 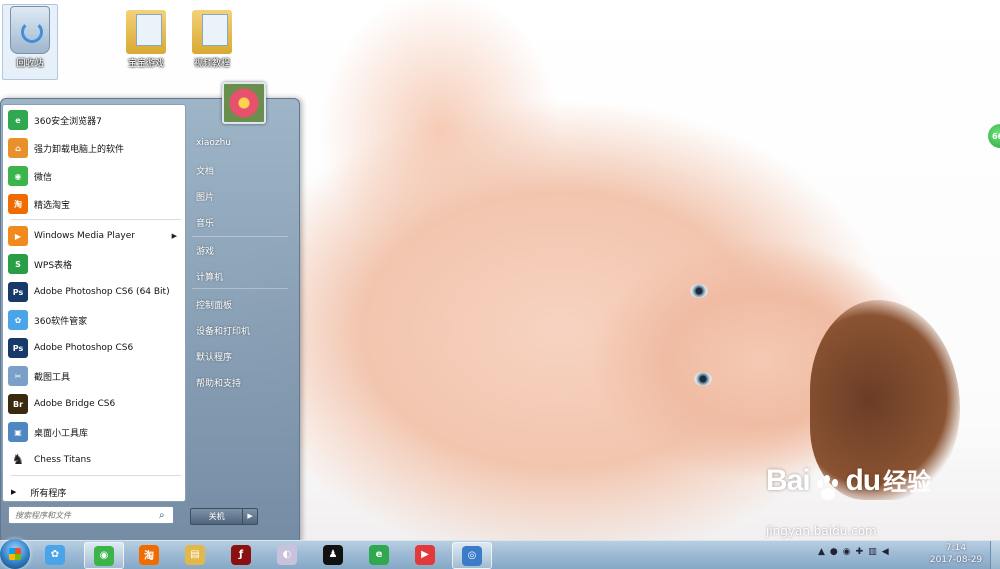 I want to click on taskbar-taobao: 淘, so click(x=149, y=554).